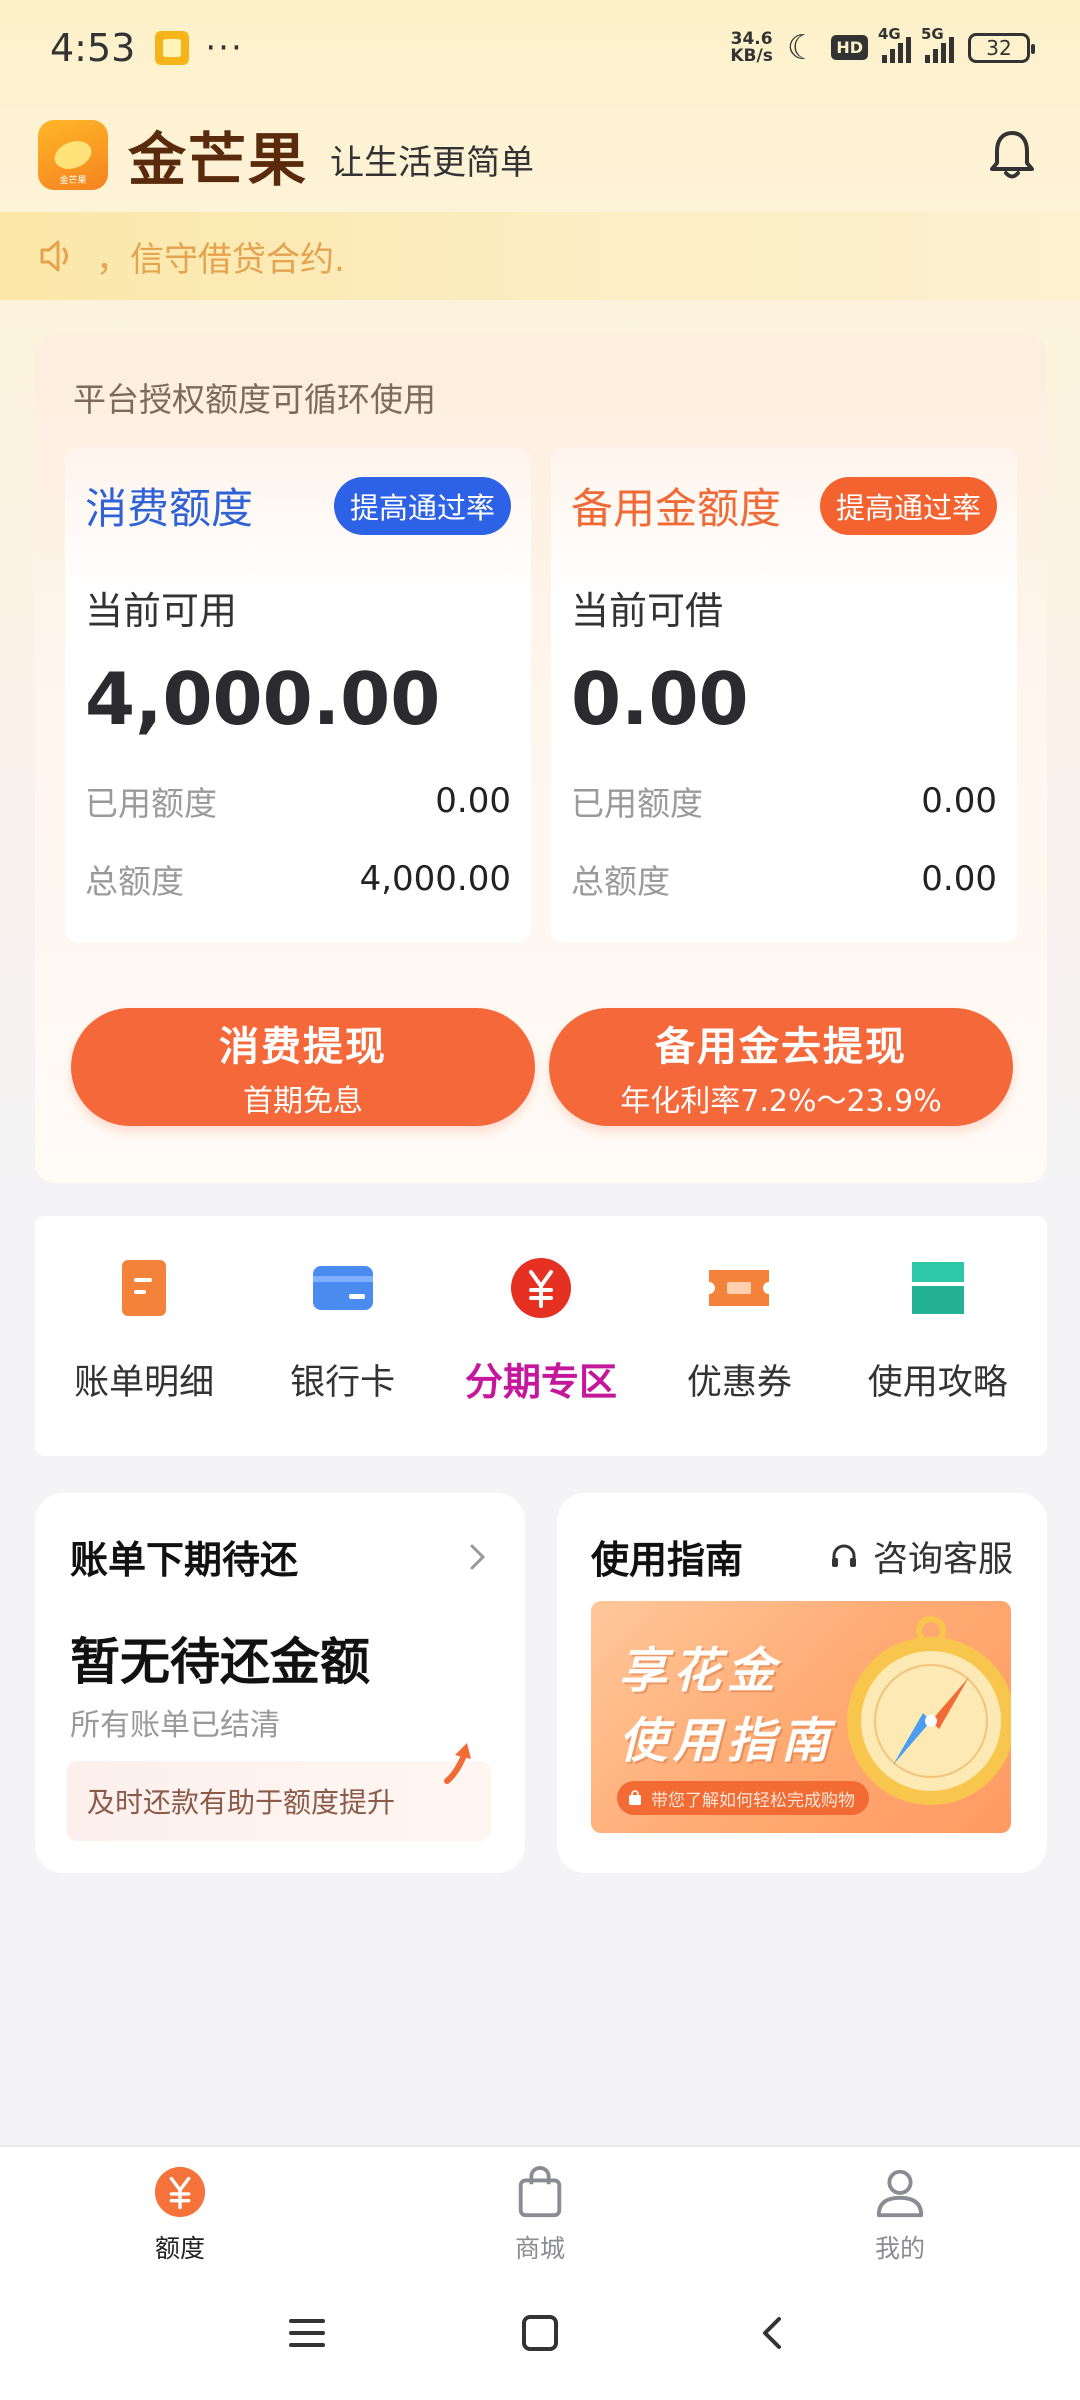 Image resolution: width=1080 pixels, height=2400 pixels. I want to click on system-navigation-bar, so click(540, 2332).